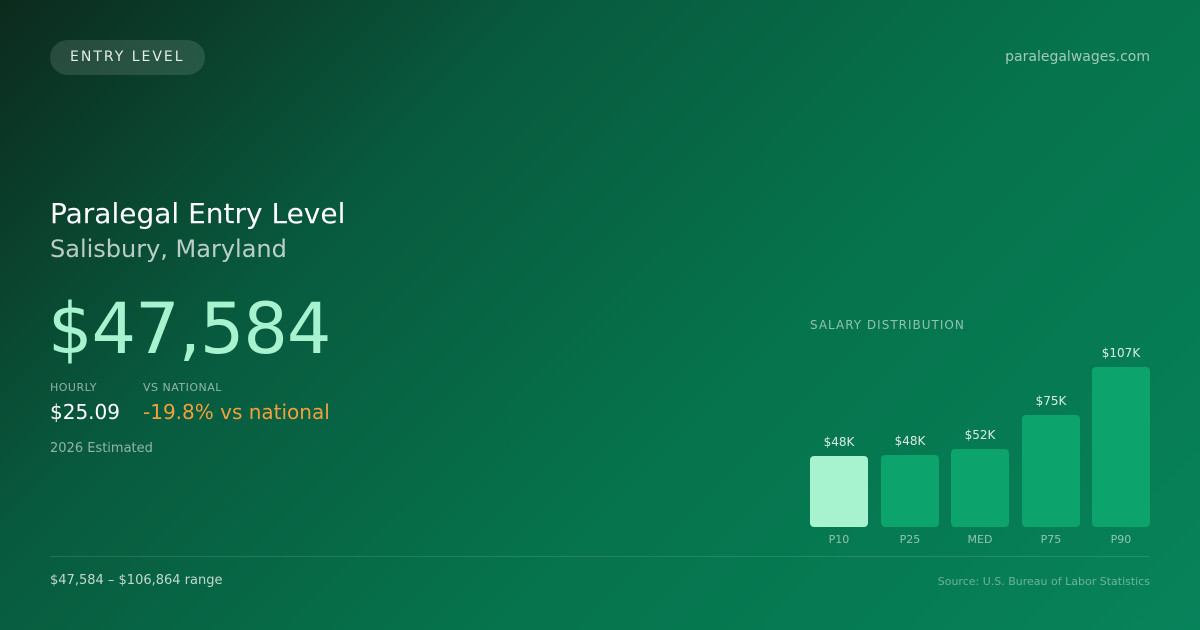 This screenshot has height=630, width=1200. I want to click on salary-amount: $47,584, so click(189, 329).